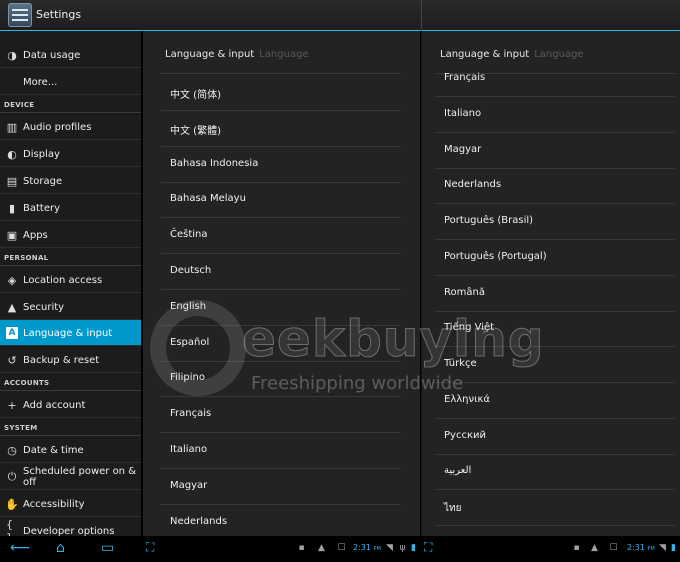 The width and height of the screenshot is (680, 562). Describe the element at coordinates (190, 270) in the screenshot. I see `language-option: Deutsch` at that location.